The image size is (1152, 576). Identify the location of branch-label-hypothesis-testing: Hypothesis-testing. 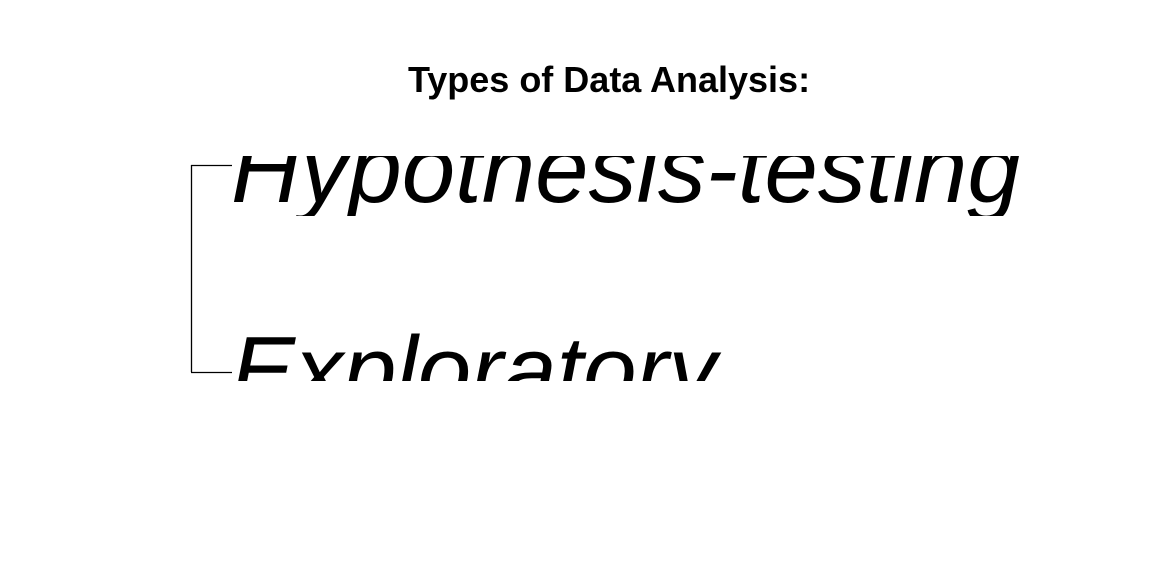
(626, 186).